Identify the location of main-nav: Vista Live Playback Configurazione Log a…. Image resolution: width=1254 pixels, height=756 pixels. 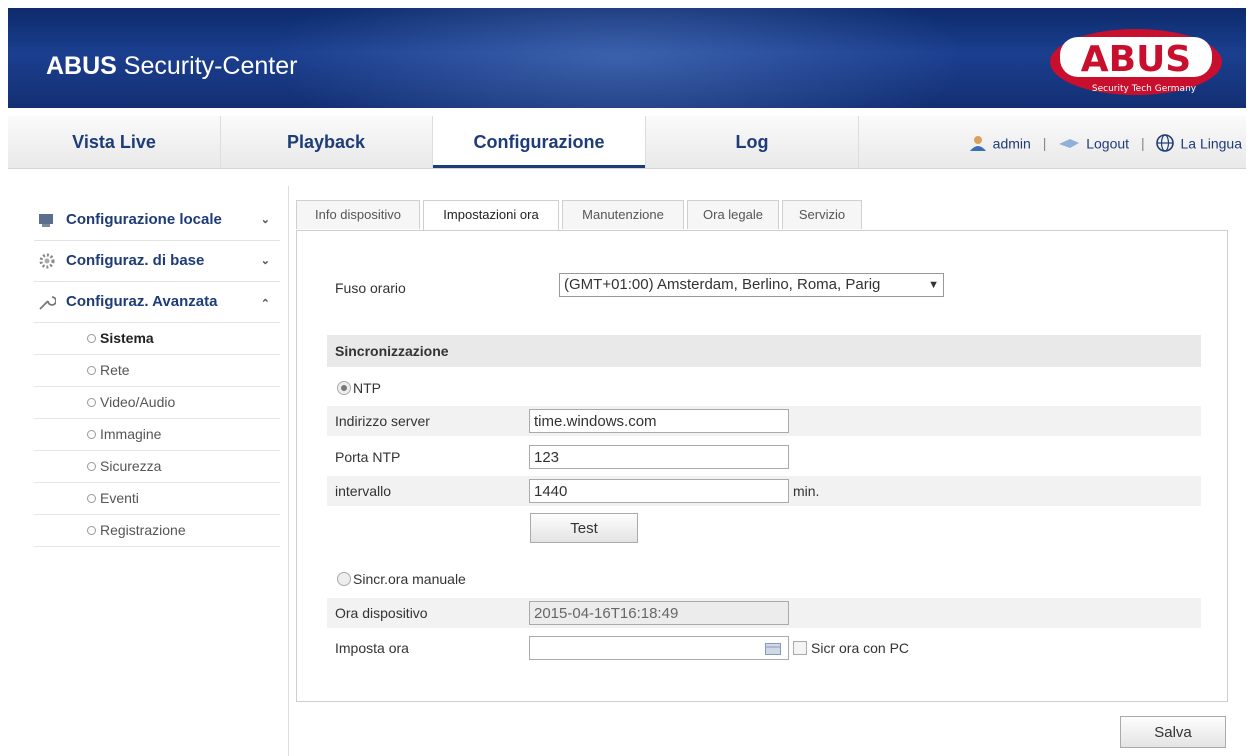
(627, 142).